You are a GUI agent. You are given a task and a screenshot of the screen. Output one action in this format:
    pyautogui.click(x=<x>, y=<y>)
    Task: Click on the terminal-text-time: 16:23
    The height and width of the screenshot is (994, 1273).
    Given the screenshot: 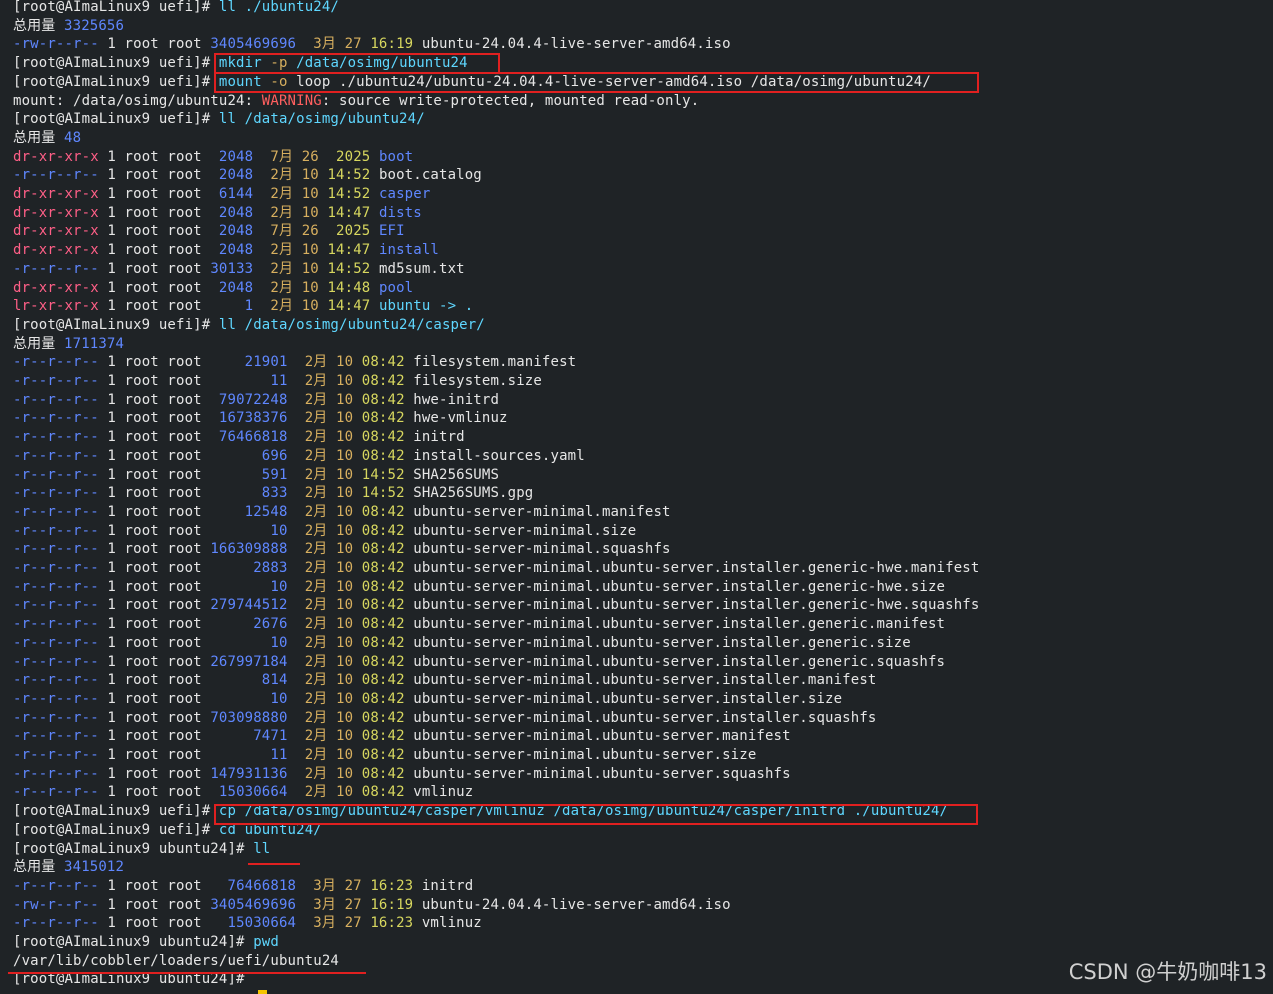 What is the action you would take?
    pyautogui.click(x=392, y=885)
    